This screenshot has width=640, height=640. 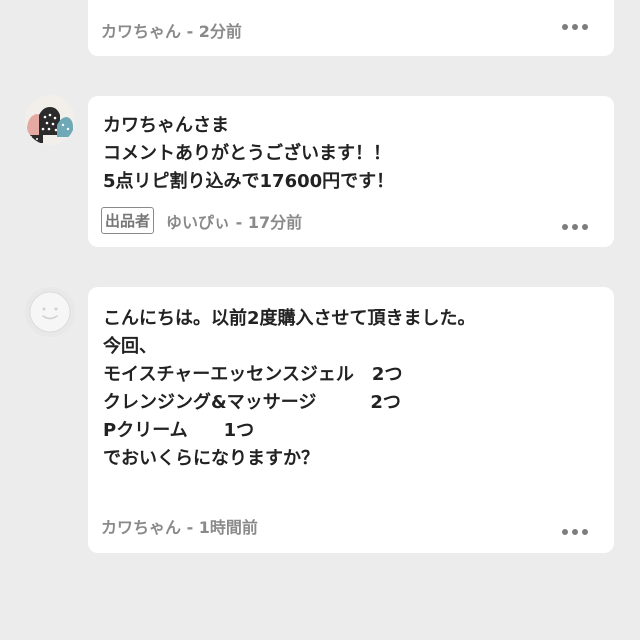 I want to click on comment-meta: 出品者 ゆいぴぃ - 17分前, so click(x=327, y=220).